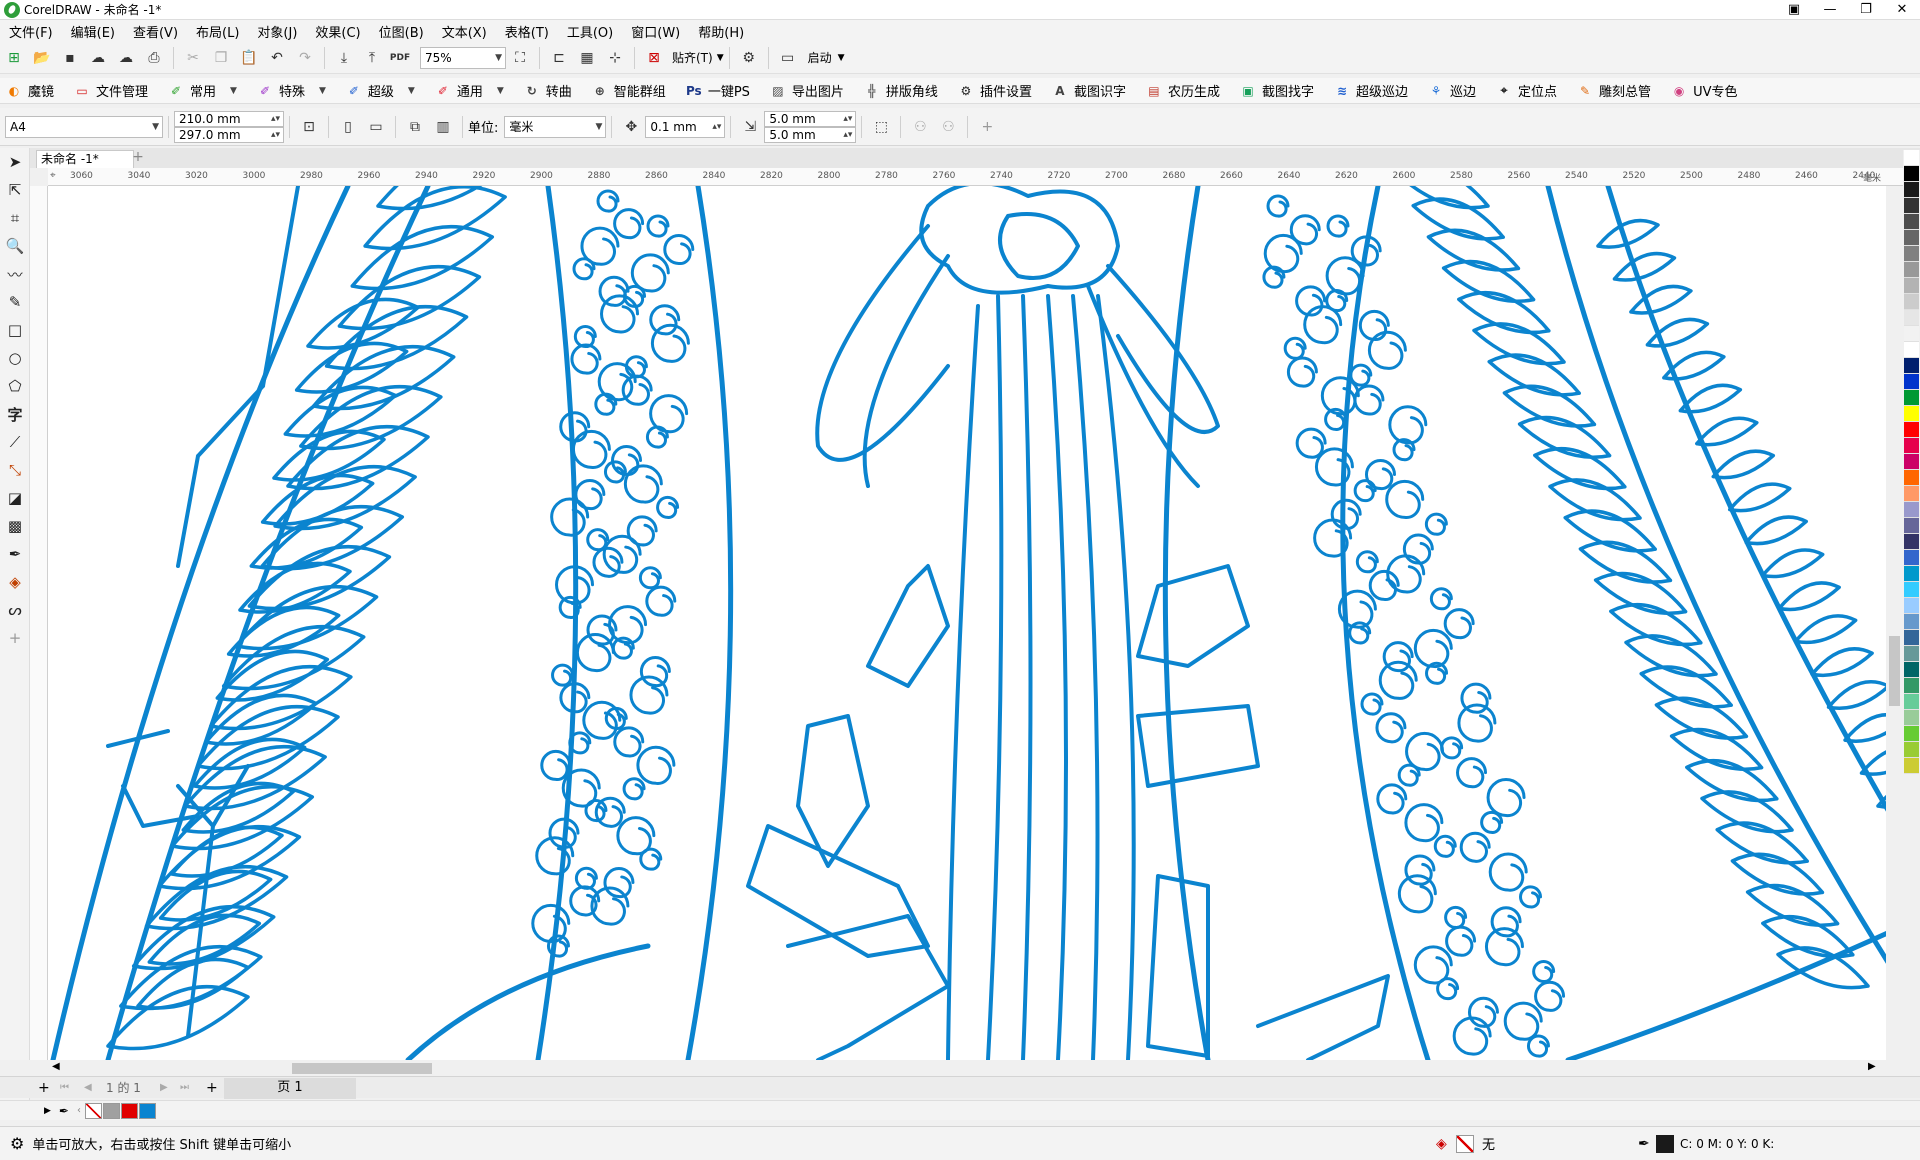  Describe the element at coordinates (1441, 1144) in the screenshot. I see `fill-icon: ◈` at that location.